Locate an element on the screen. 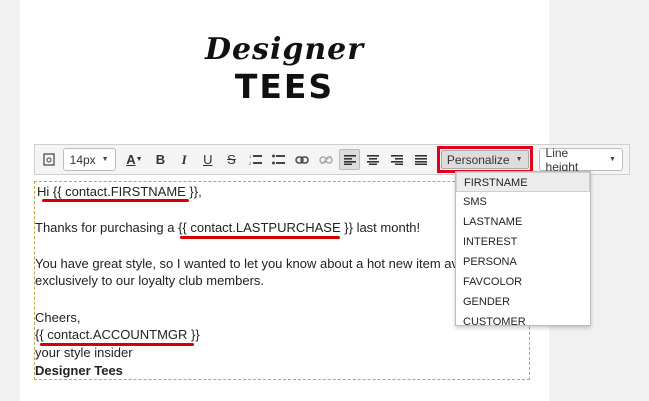 Image resolution: width=649 pixels, height=401 pixels. italic-icon: I is located at coordinates (184, 159).